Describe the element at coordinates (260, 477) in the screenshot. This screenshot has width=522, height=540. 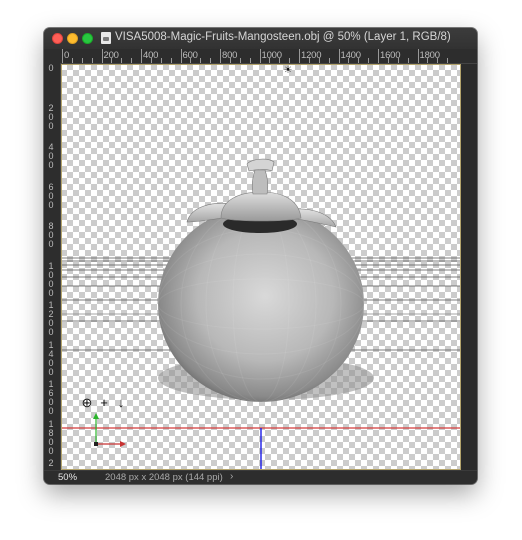
I see `status-bar: 50% 2048 px x 2048 px (144 ppi) ›` at that location.